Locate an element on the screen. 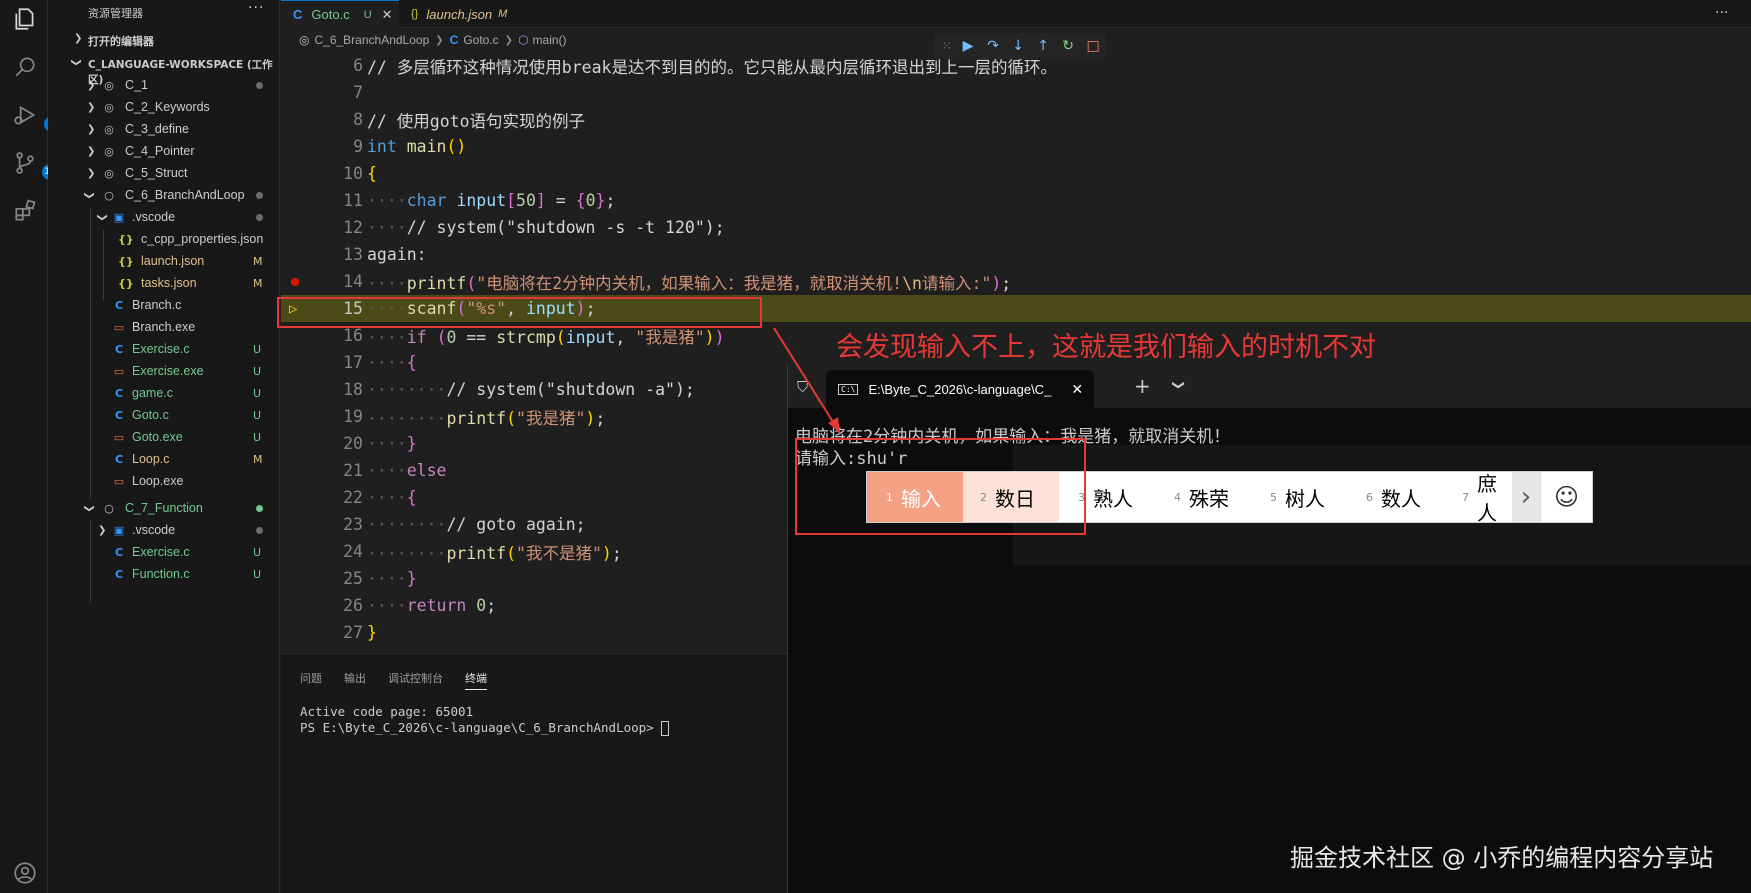 The width and height of the screenshot is (1751, 893). annotation-arrow is located at coordinates (807, 380).